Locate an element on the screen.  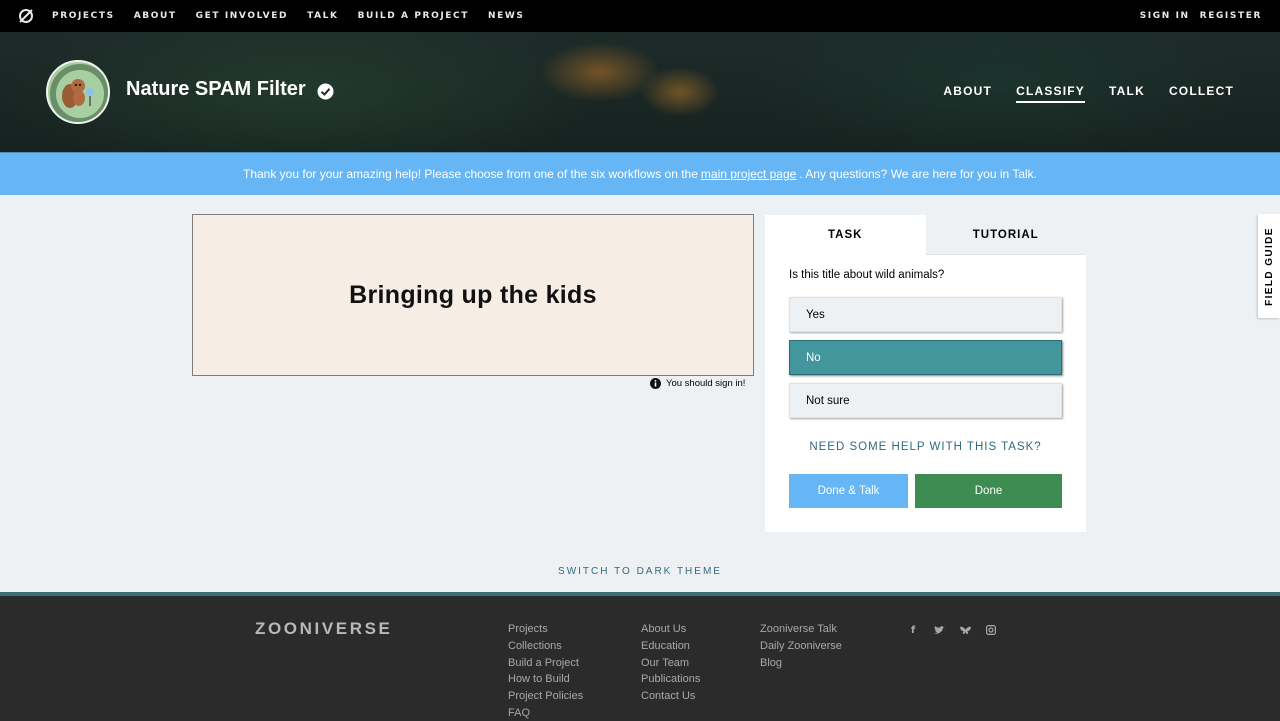
info-icon is located at coordinates (655, 383).